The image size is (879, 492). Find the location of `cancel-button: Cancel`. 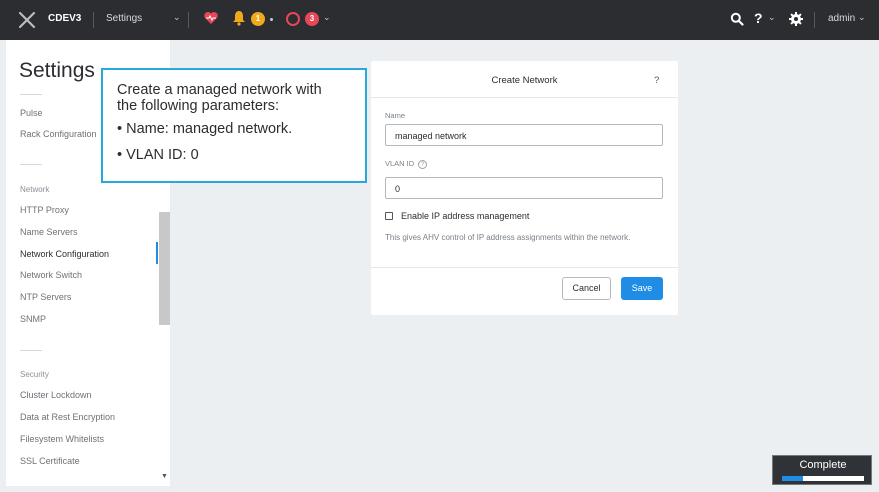

cancel-button: Cancel is located at coordinates (586, 288).